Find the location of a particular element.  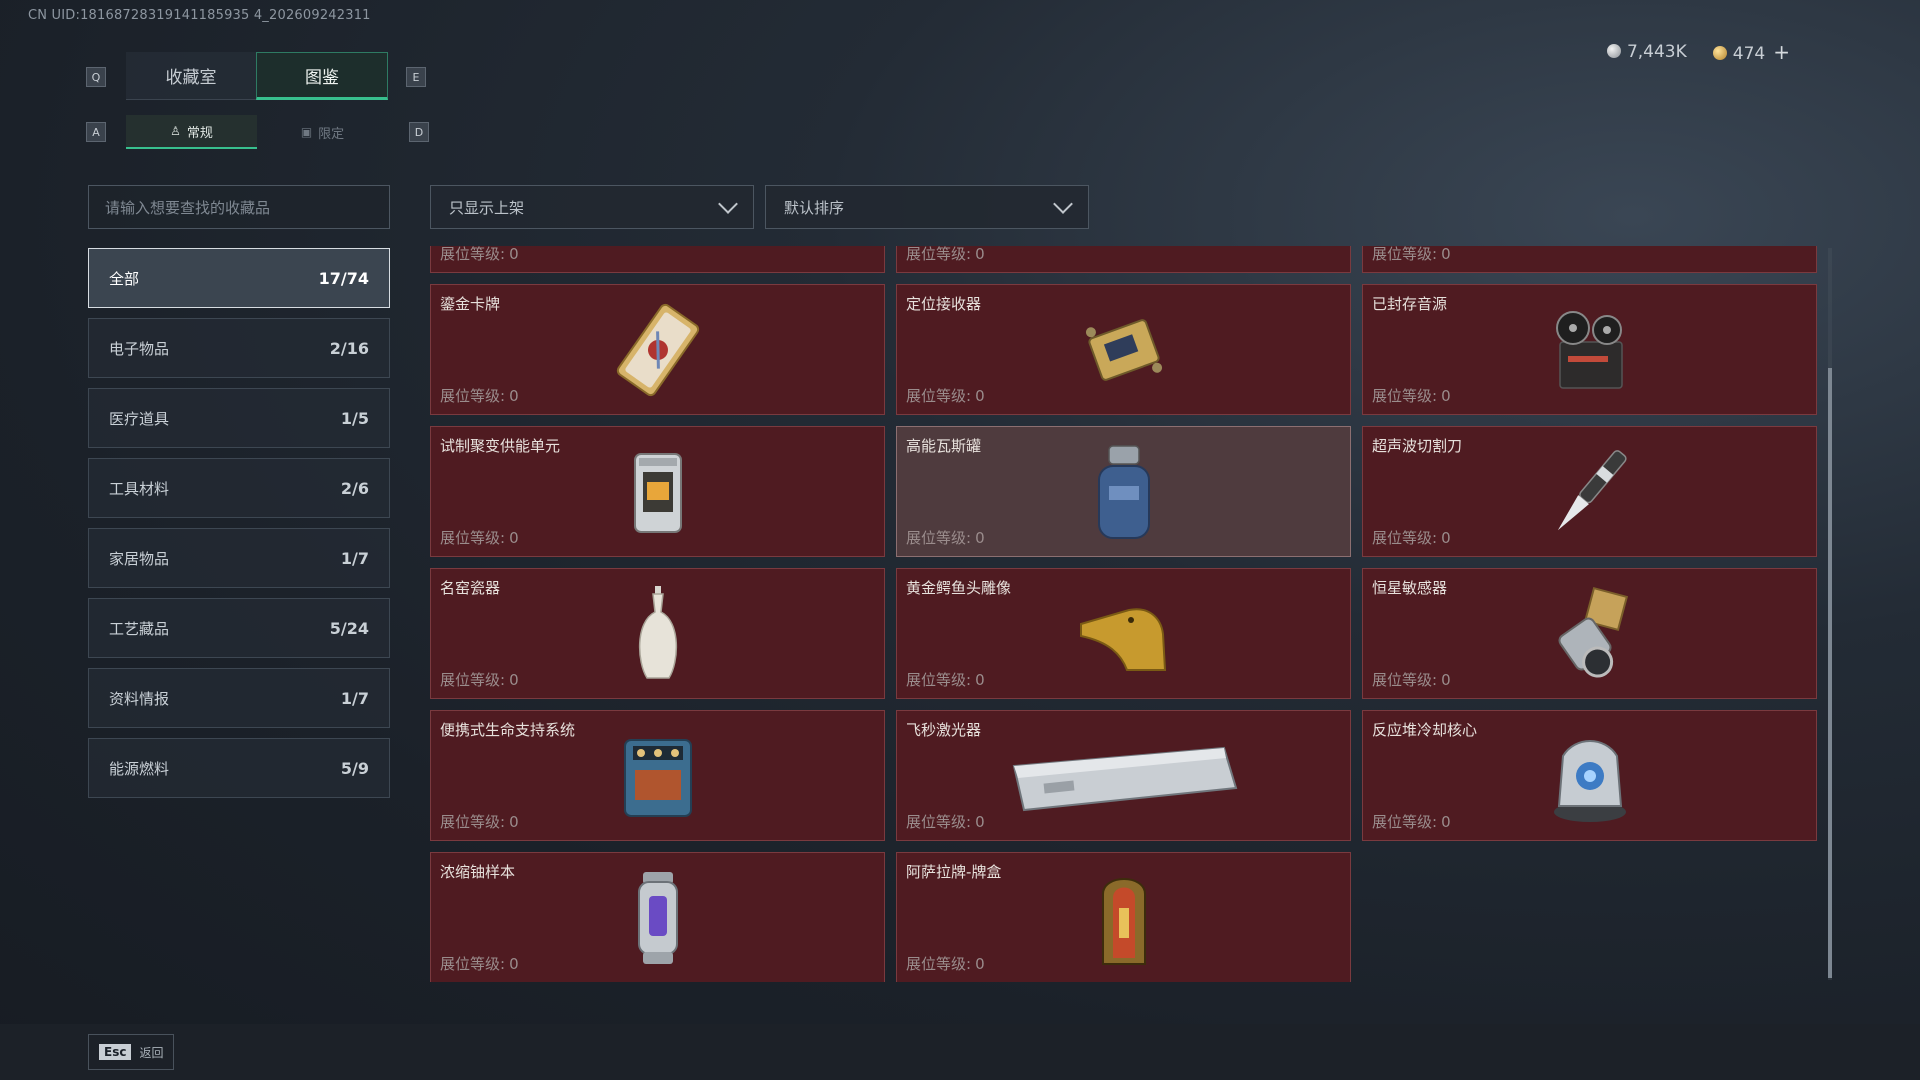

category-label: 资料情报 is located at coordinates (139, 698).